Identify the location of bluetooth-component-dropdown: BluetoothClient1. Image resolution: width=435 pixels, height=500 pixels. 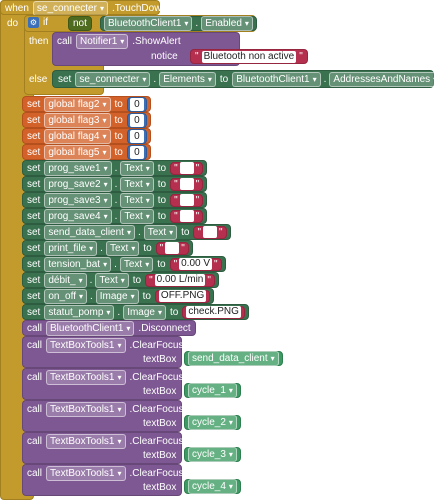
(90, 328).